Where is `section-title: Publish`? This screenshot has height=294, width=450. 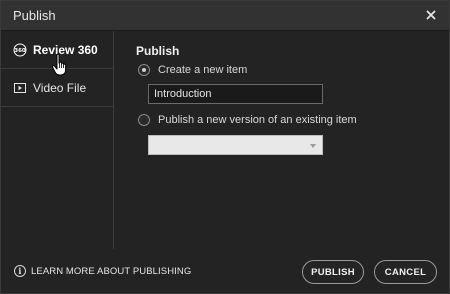 section-title: Publish is located at coordinates (158, 51).